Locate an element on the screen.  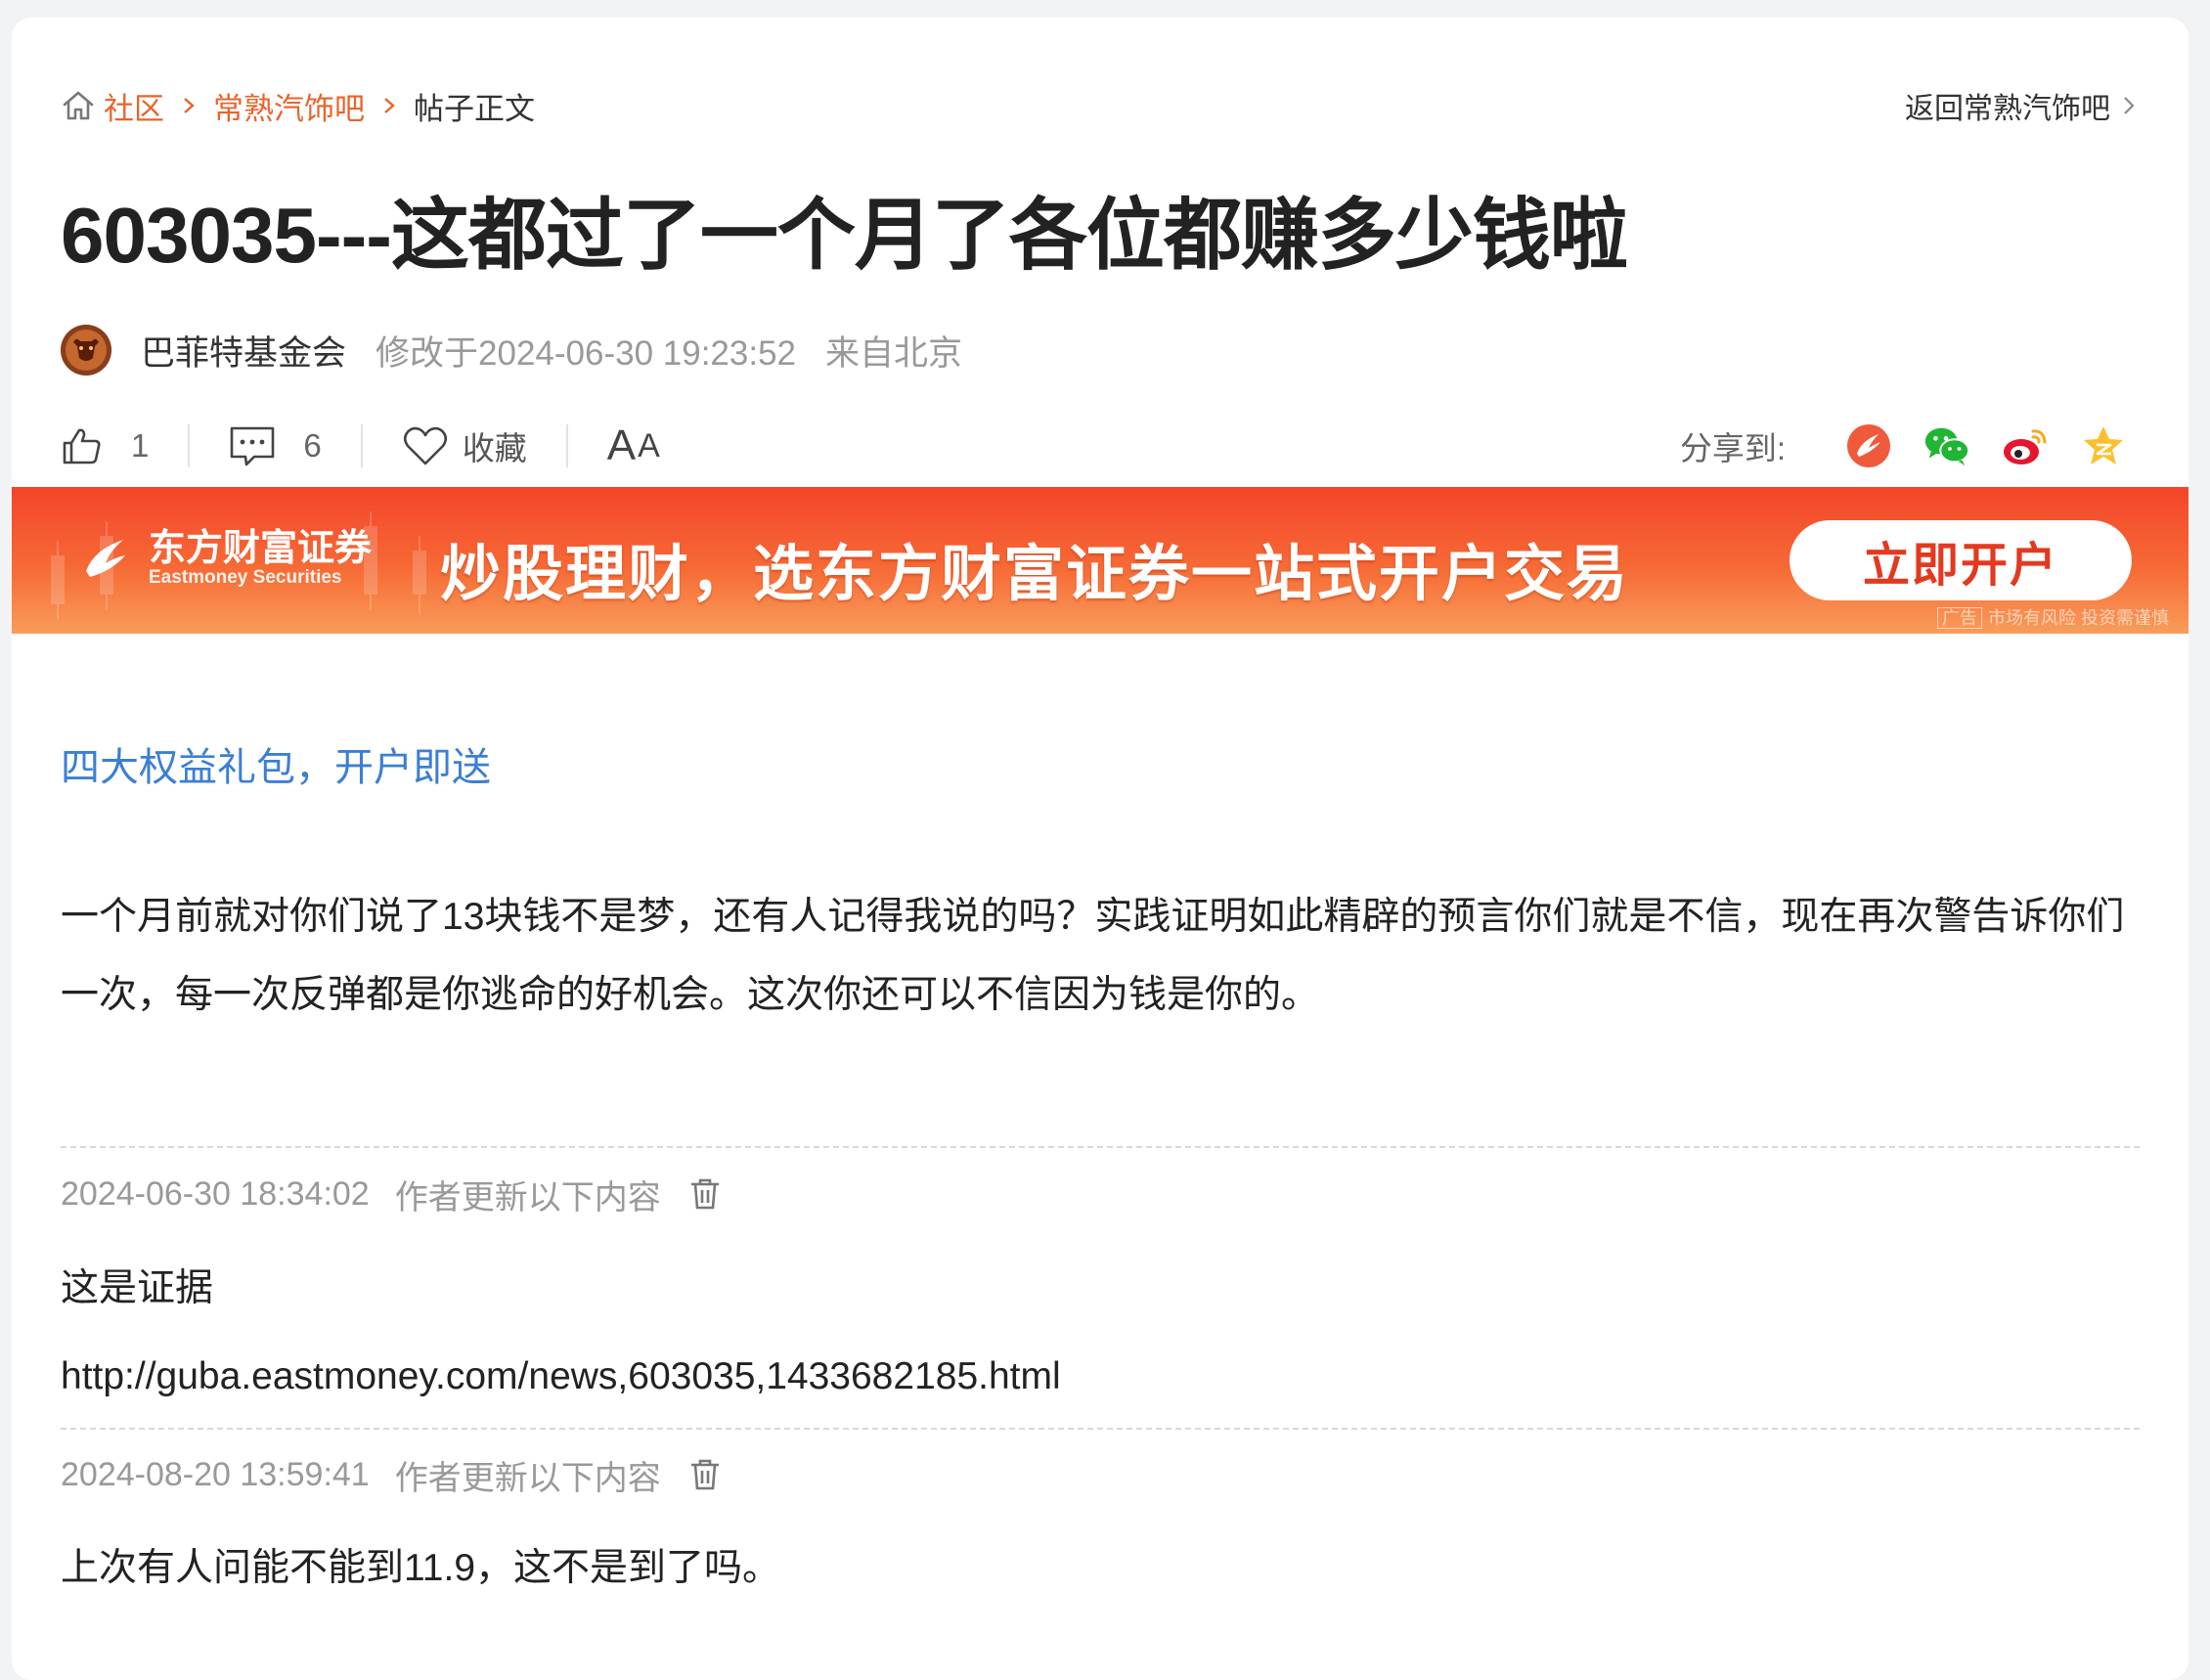
weibo-icon is located at coordinates (2025, 445).